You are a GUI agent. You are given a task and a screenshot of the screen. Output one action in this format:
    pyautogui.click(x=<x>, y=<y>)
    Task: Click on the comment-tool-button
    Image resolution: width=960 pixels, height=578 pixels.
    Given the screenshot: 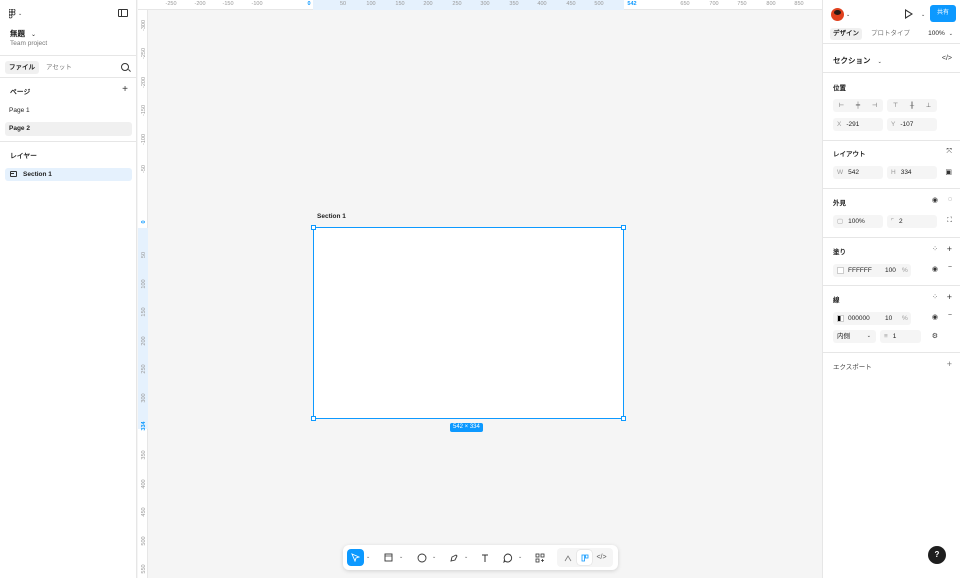 What is the action you would take?
    pyautogui.click(x=507, y=557)
    